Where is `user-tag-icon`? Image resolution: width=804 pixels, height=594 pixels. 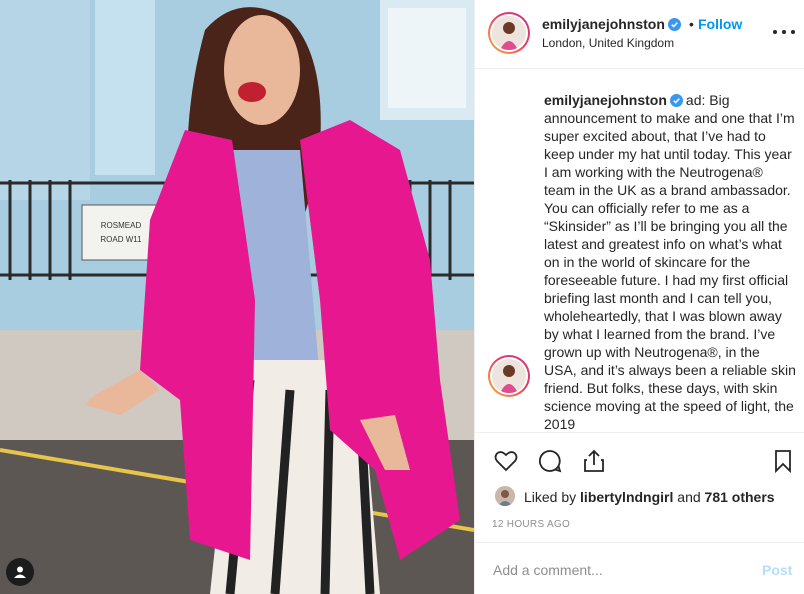
user-tag-icon is located at coordinates (20, 572).